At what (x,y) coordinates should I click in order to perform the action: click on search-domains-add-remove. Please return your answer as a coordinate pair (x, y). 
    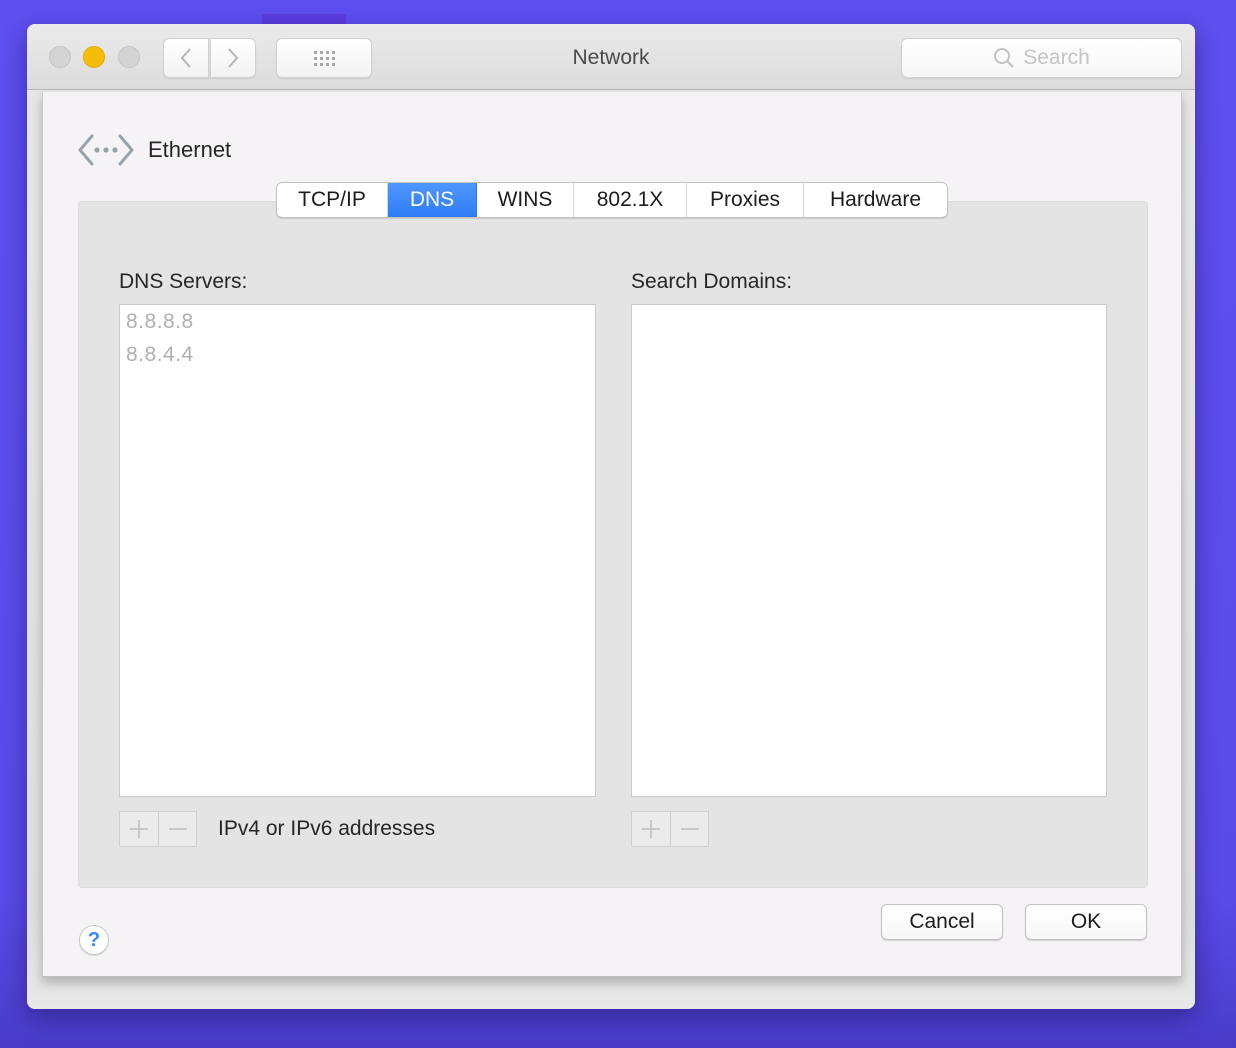
    Looking at the image, I should click on (670, 829).